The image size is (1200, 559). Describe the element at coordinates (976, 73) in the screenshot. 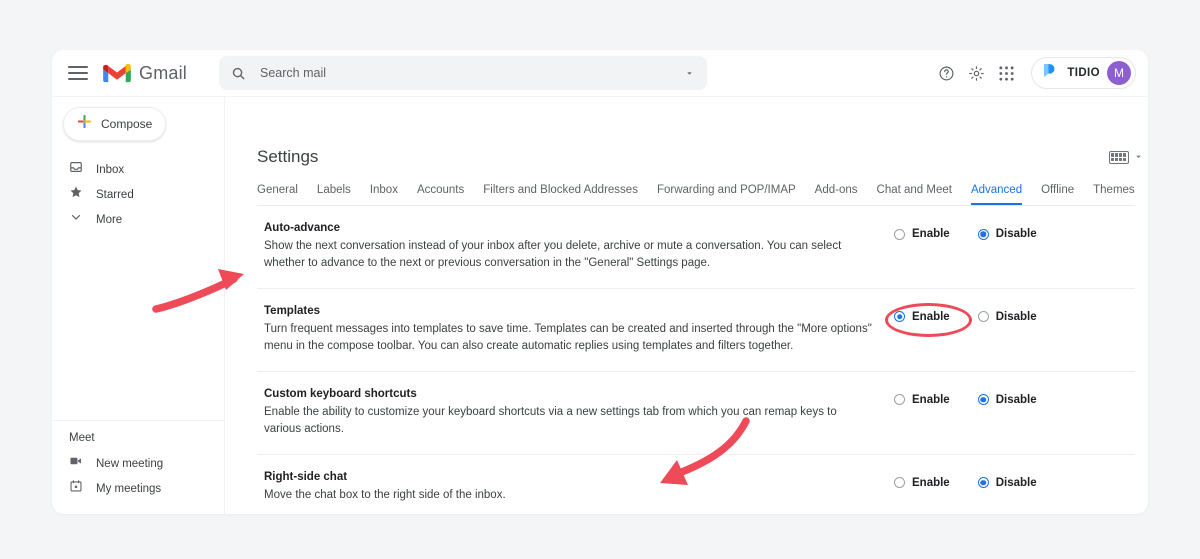

I see `gear-icon` at that location.